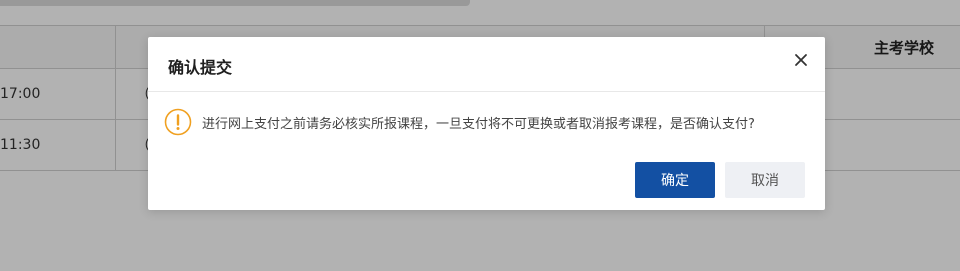 Image resolution: width=960 pixels, height=271 pixels. Describe the element at coordinates (675, 180) in the screenshot. I see `confirm-button: 确定` at that location.